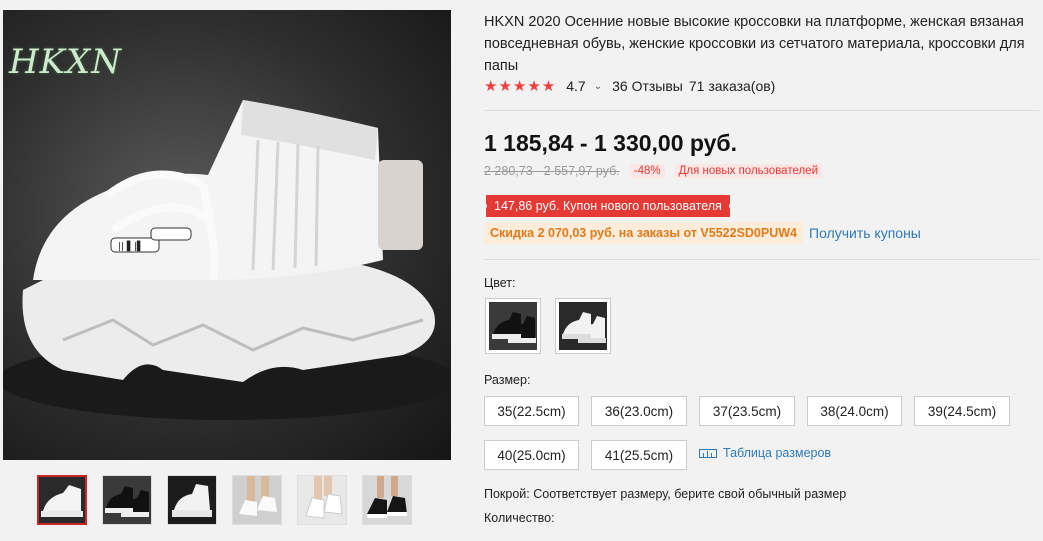 This screenshot has width=1043, height=541. I want to click on discount-badge: -48%, so click(647, 171).